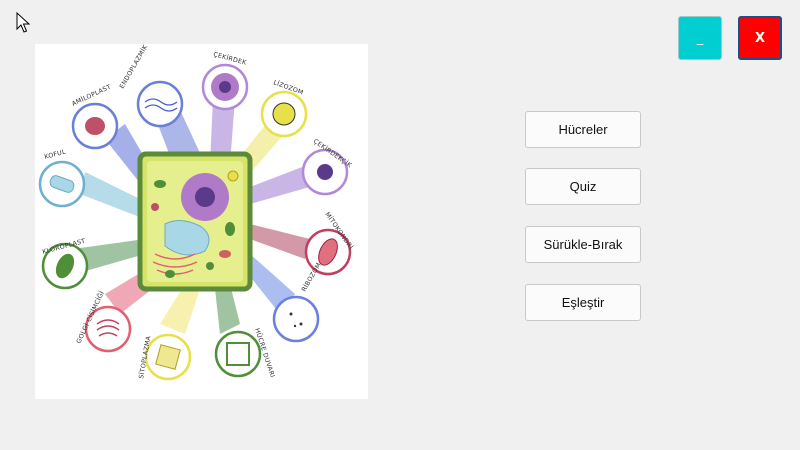 The height and width of the screenshot is (450, 800). What do you see at coordinates (195, 221) in the screenshot?
I see `cell-body` at bounding box center [195, 221].